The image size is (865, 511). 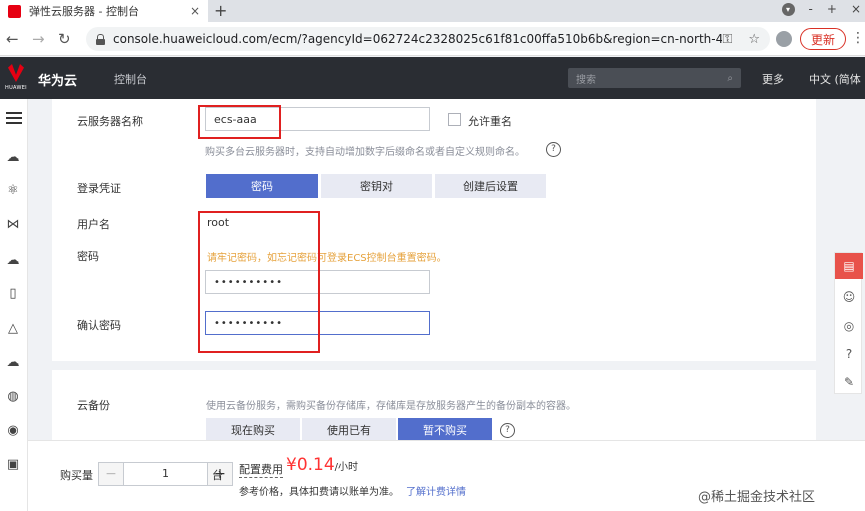 I want to click on header-search-input: 搜索 ⌕, so click(x=654, y=78).